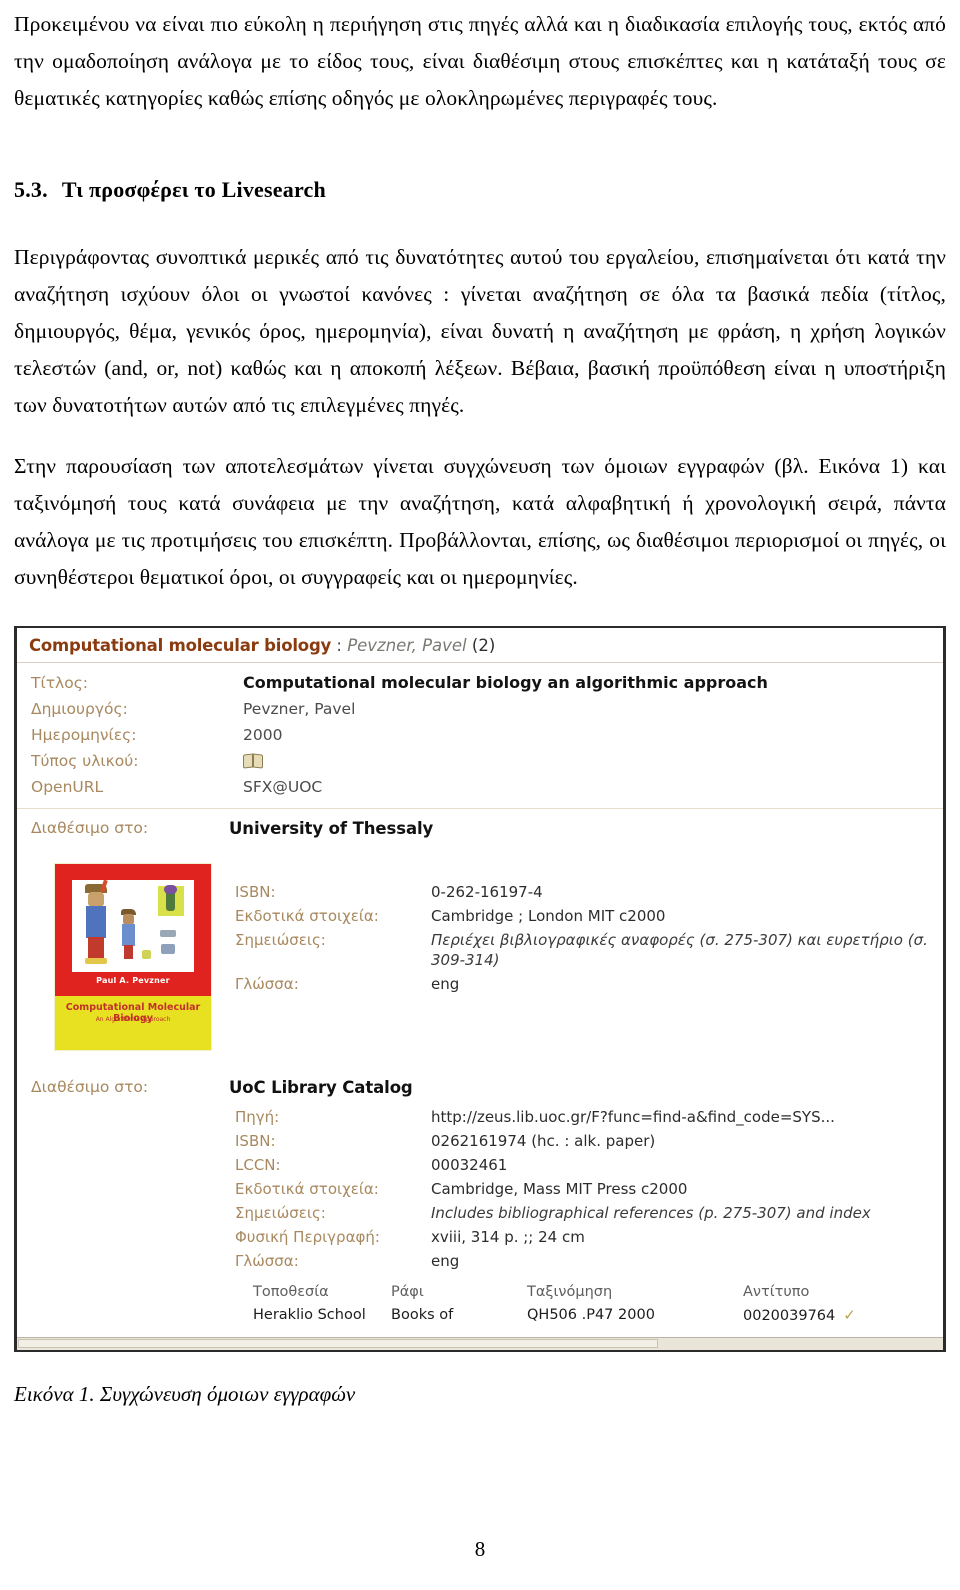  I want to click on source-label-uoc: Διαθέσιμο στο:, so click(90, 1087).